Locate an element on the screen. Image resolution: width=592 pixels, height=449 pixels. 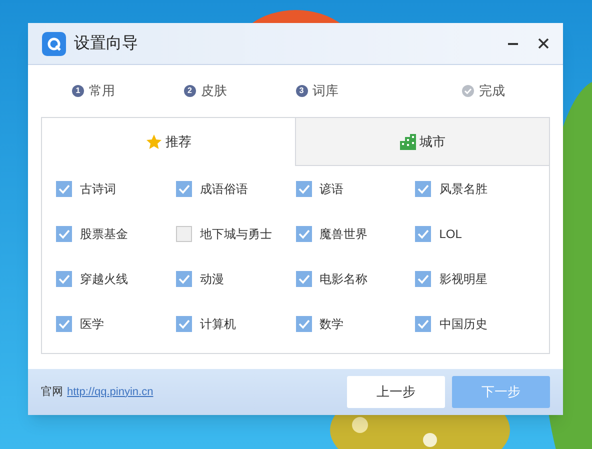
step-label: 皮肤 is located at coordinates (213, 91).